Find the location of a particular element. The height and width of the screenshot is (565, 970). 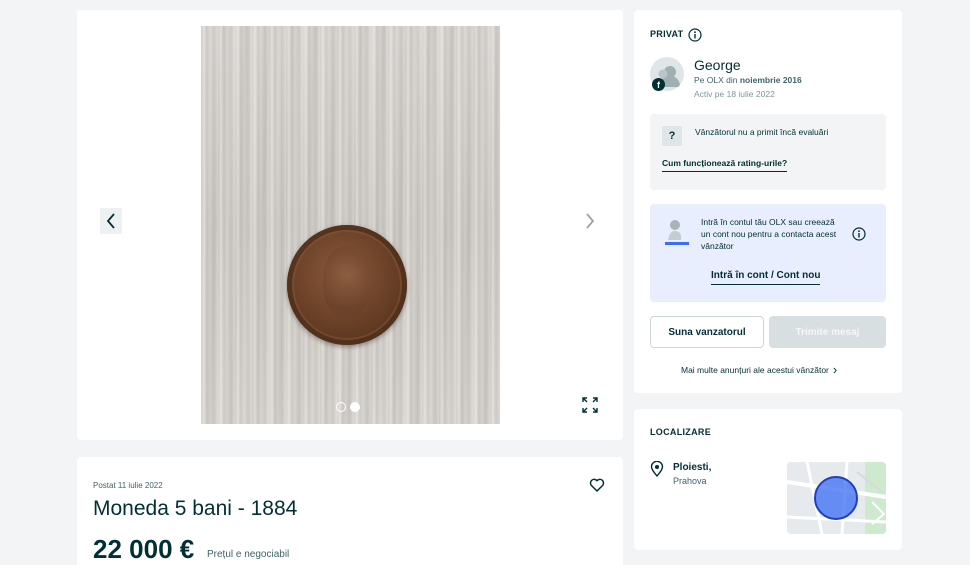

expand-icon is located at coordinates (590, 405).